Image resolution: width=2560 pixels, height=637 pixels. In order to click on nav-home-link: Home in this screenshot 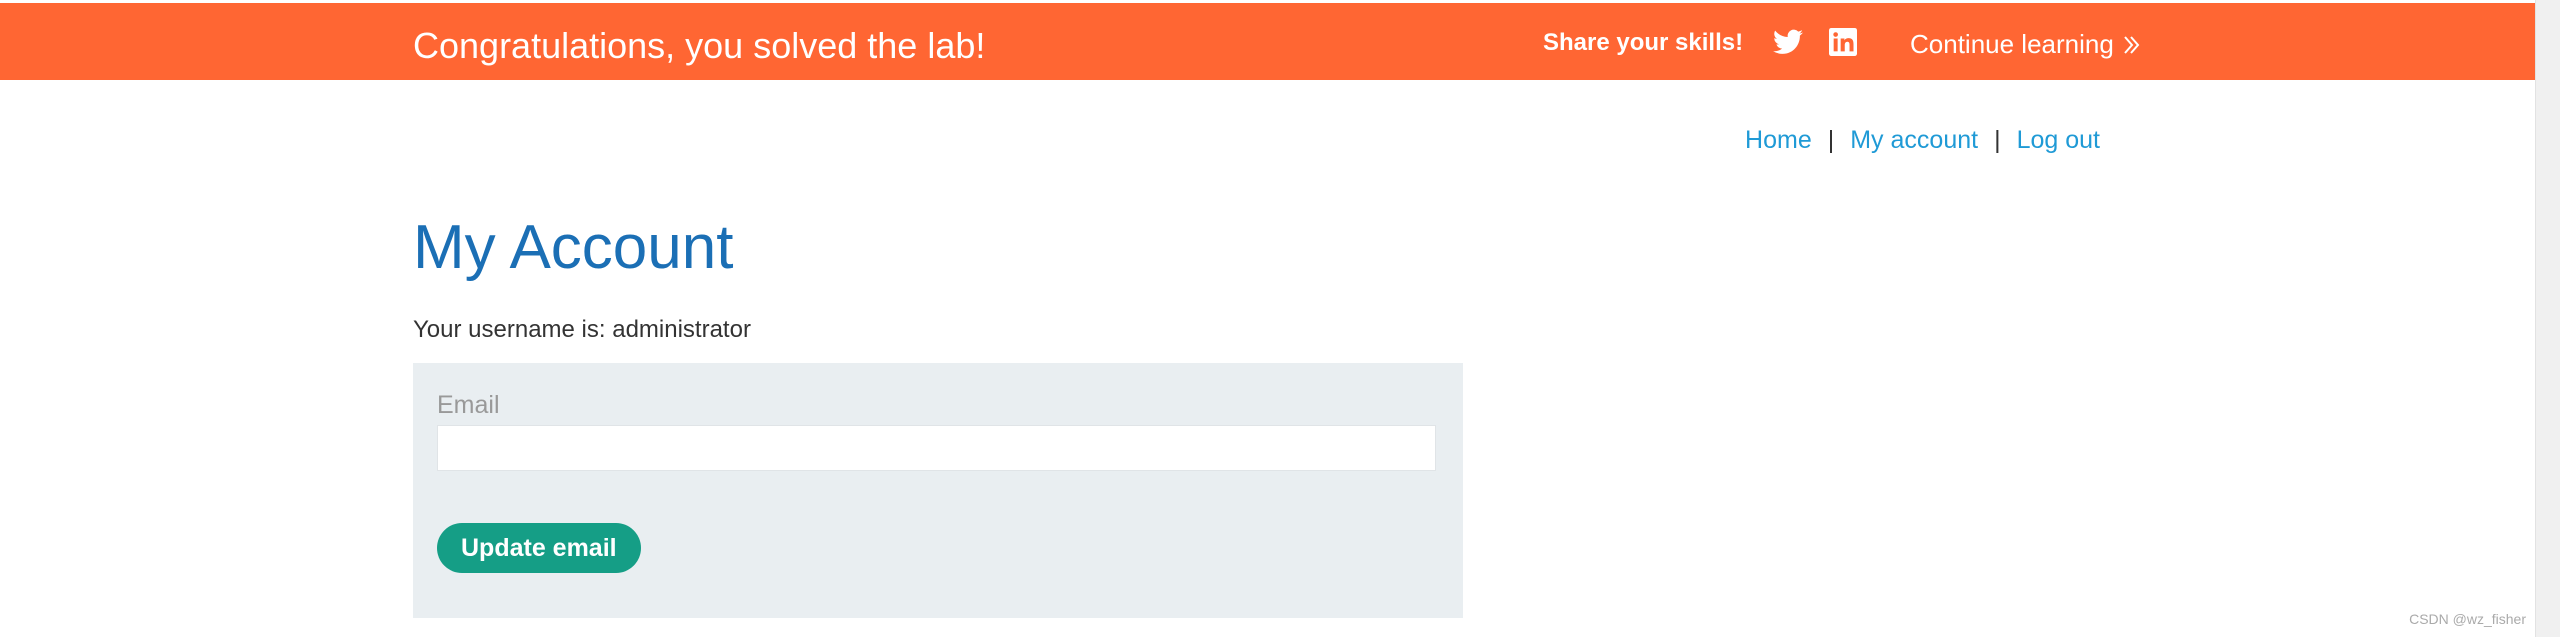, I will do `click(1778, 140)`.